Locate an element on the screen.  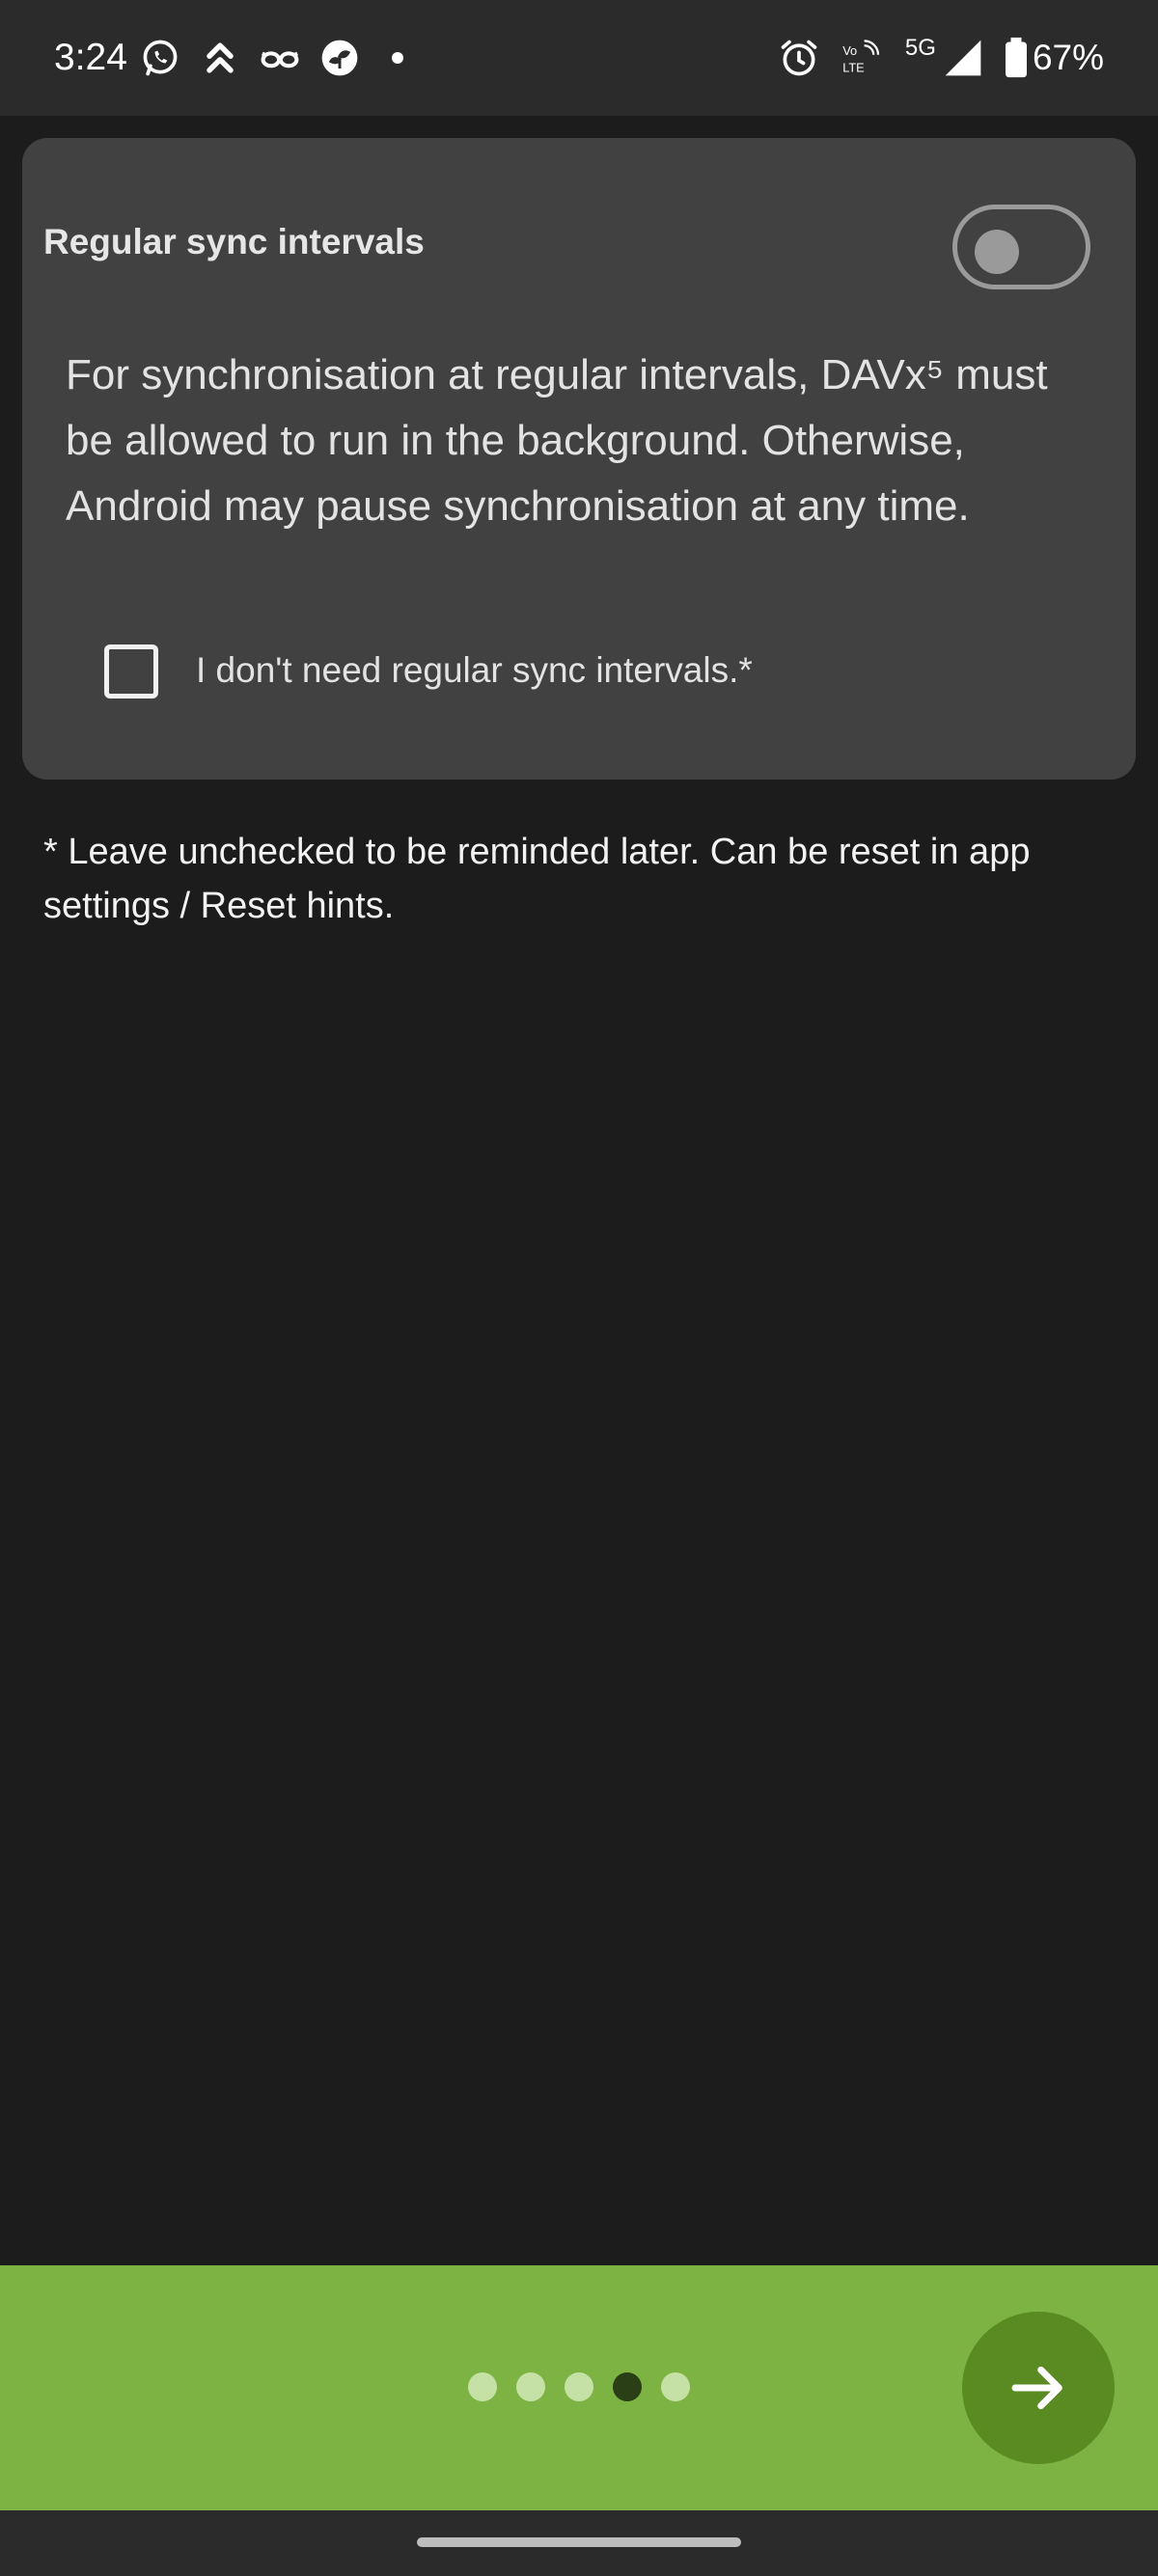
status-bar-right: Vo LTE 5G 67% is located at coordinates (931, 58).